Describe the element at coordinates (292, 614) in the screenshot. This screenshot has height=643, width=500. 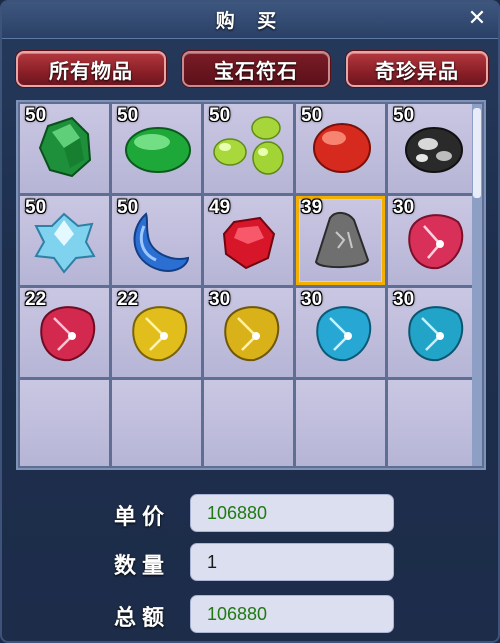
I see `total-field: 106880` at that location.